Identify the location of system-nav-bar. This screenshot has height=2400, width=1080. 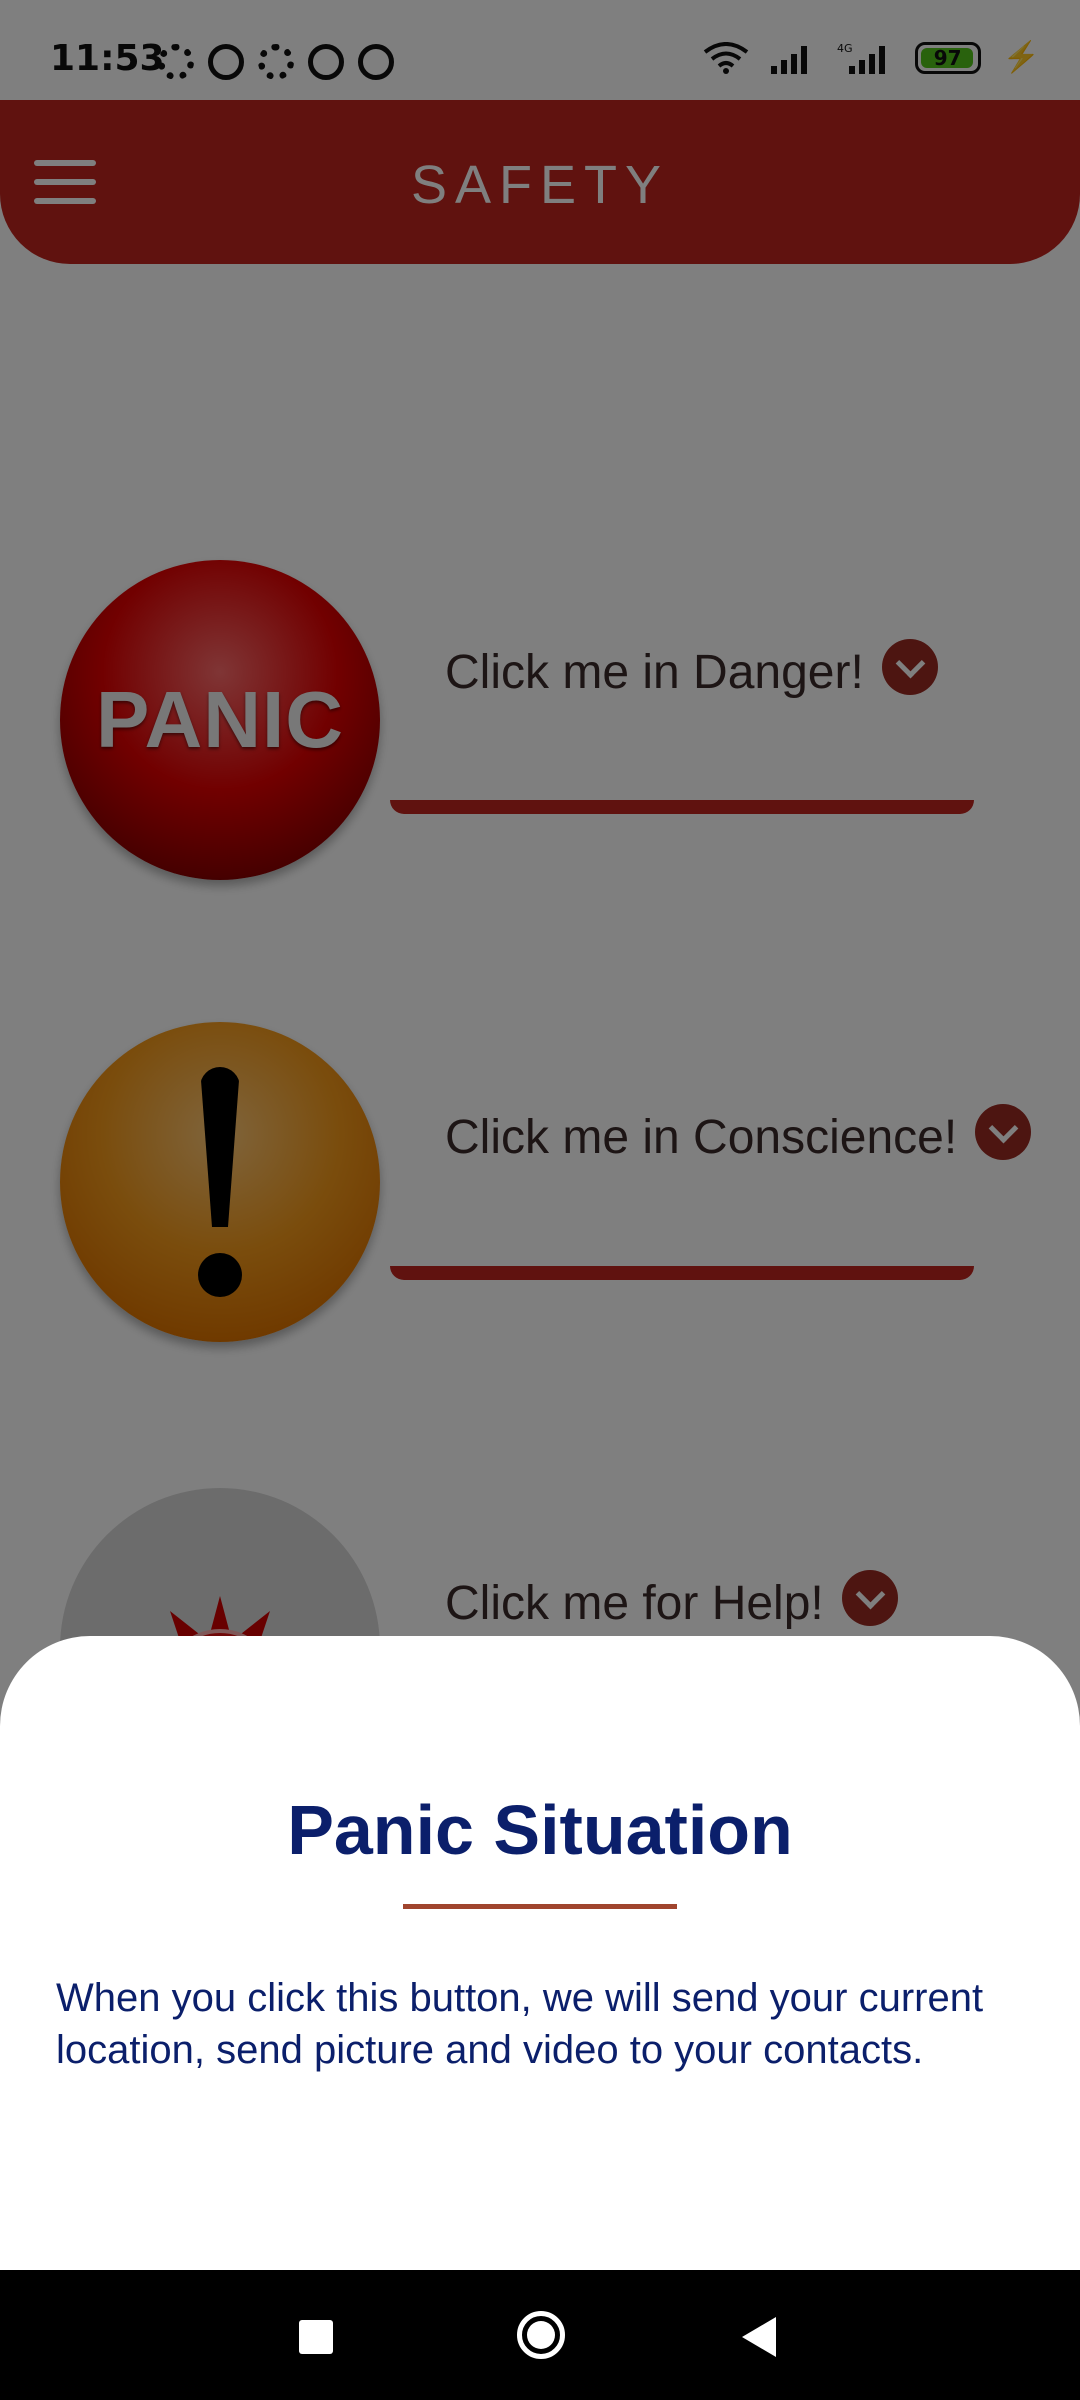
(540, 2335).